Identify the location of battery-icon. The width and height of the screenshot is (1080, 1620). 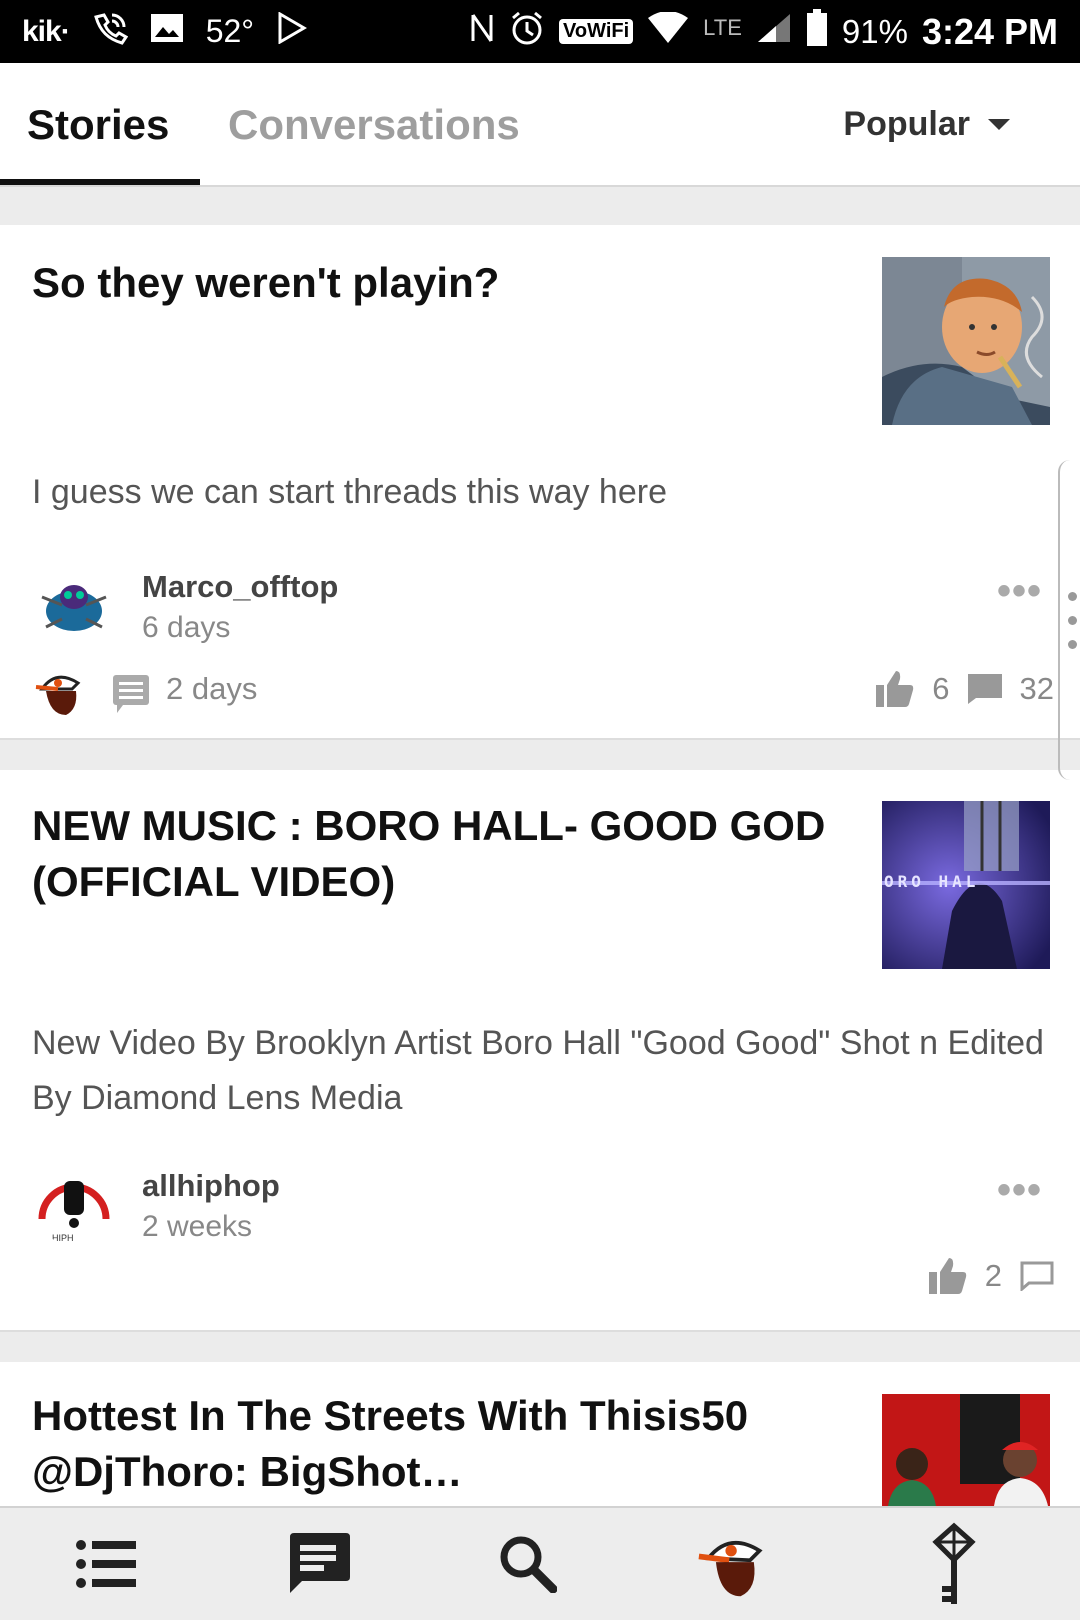
(817, 31).